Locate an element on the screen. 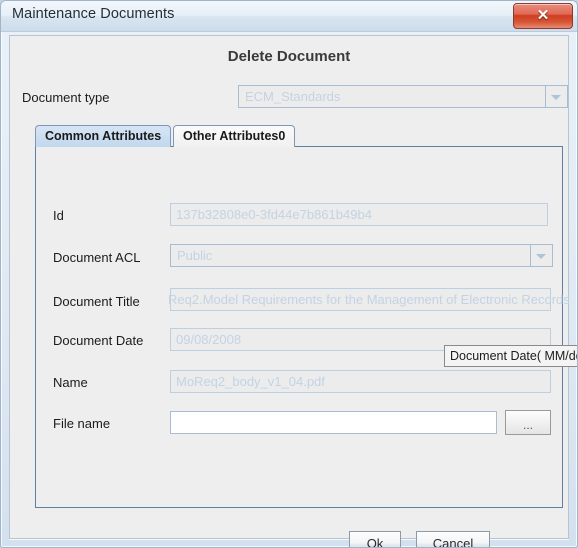 Image resolution: width=578 pixels, height=548 pixels. name-field: MoReq2_body_v1_04.pdf is located at coordinates (360, 381).